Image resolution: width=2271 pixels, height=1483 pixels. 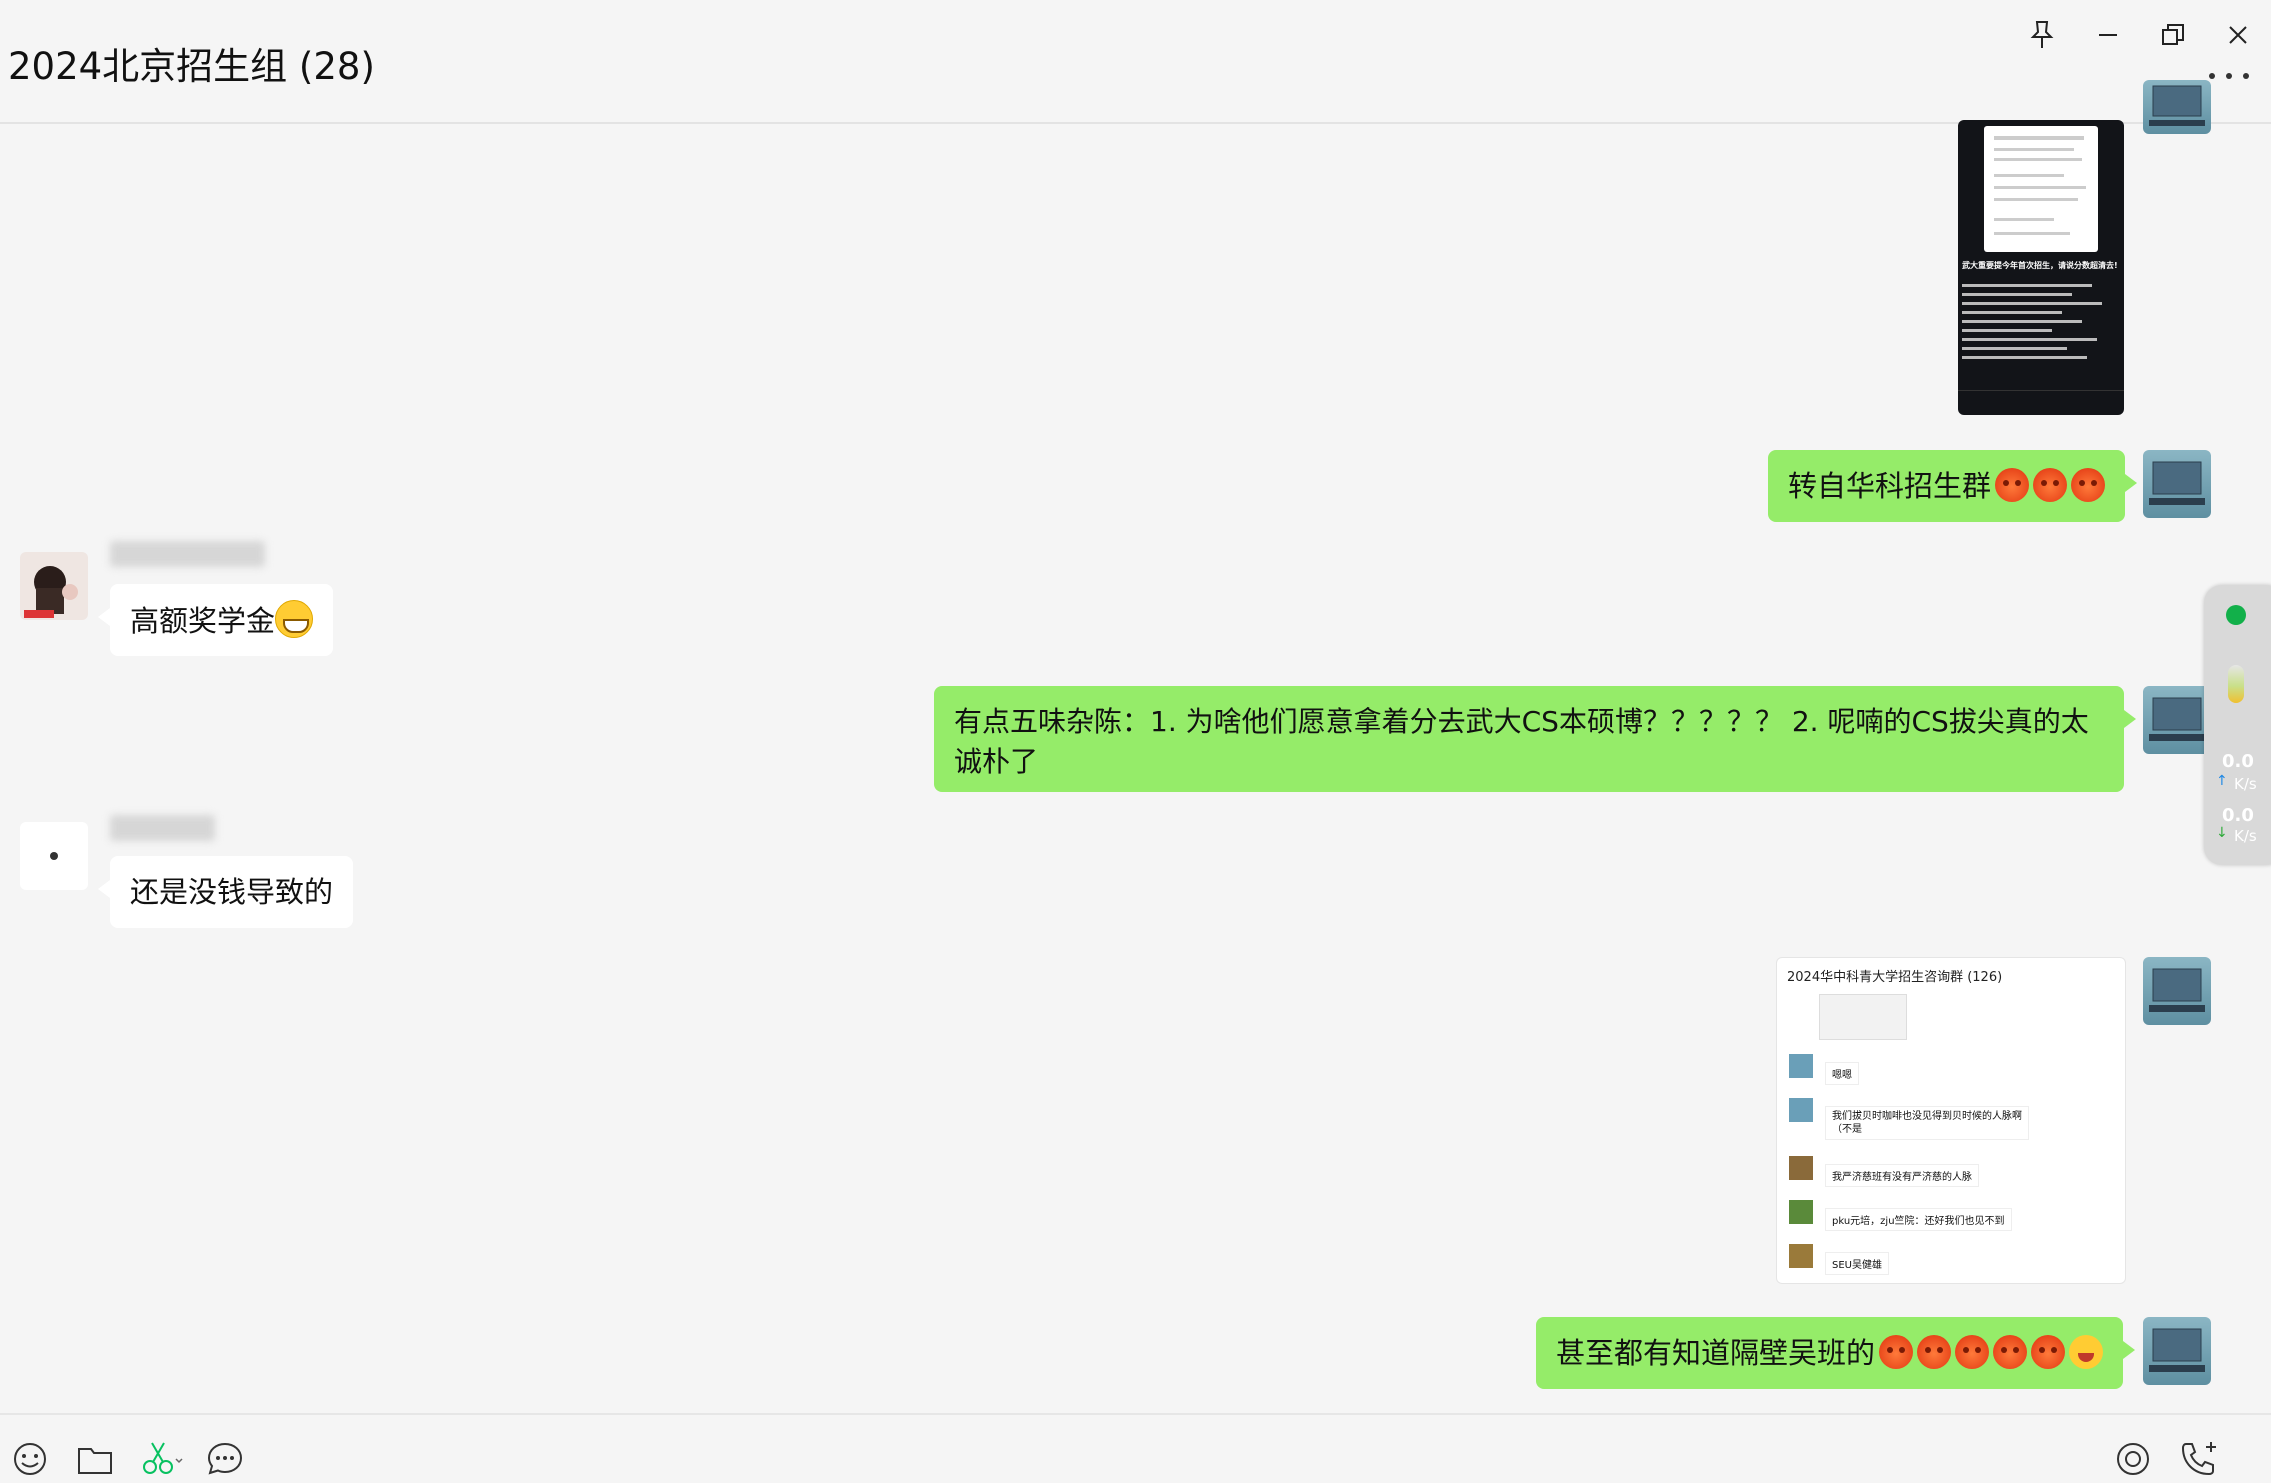 What do you see at coordinates (2037, 321) in the screenshot?
I see `image-text-lines` at bounding box center [2037, 321].